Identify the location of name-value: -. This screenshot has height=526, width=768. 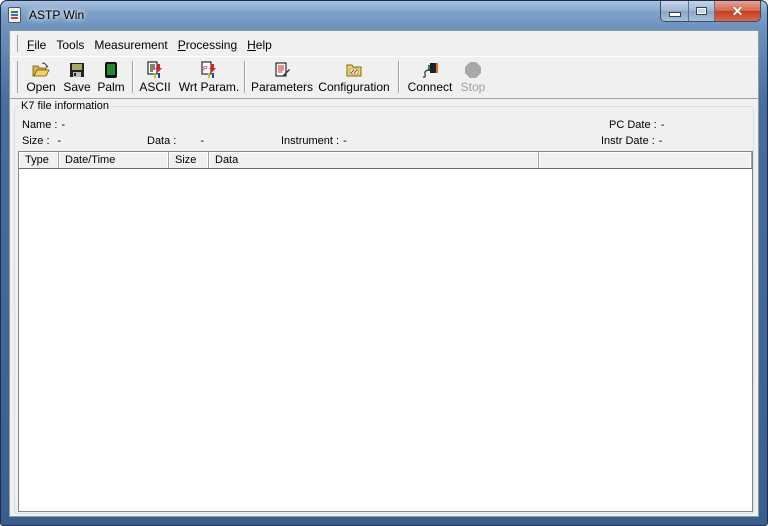
(63, 125).